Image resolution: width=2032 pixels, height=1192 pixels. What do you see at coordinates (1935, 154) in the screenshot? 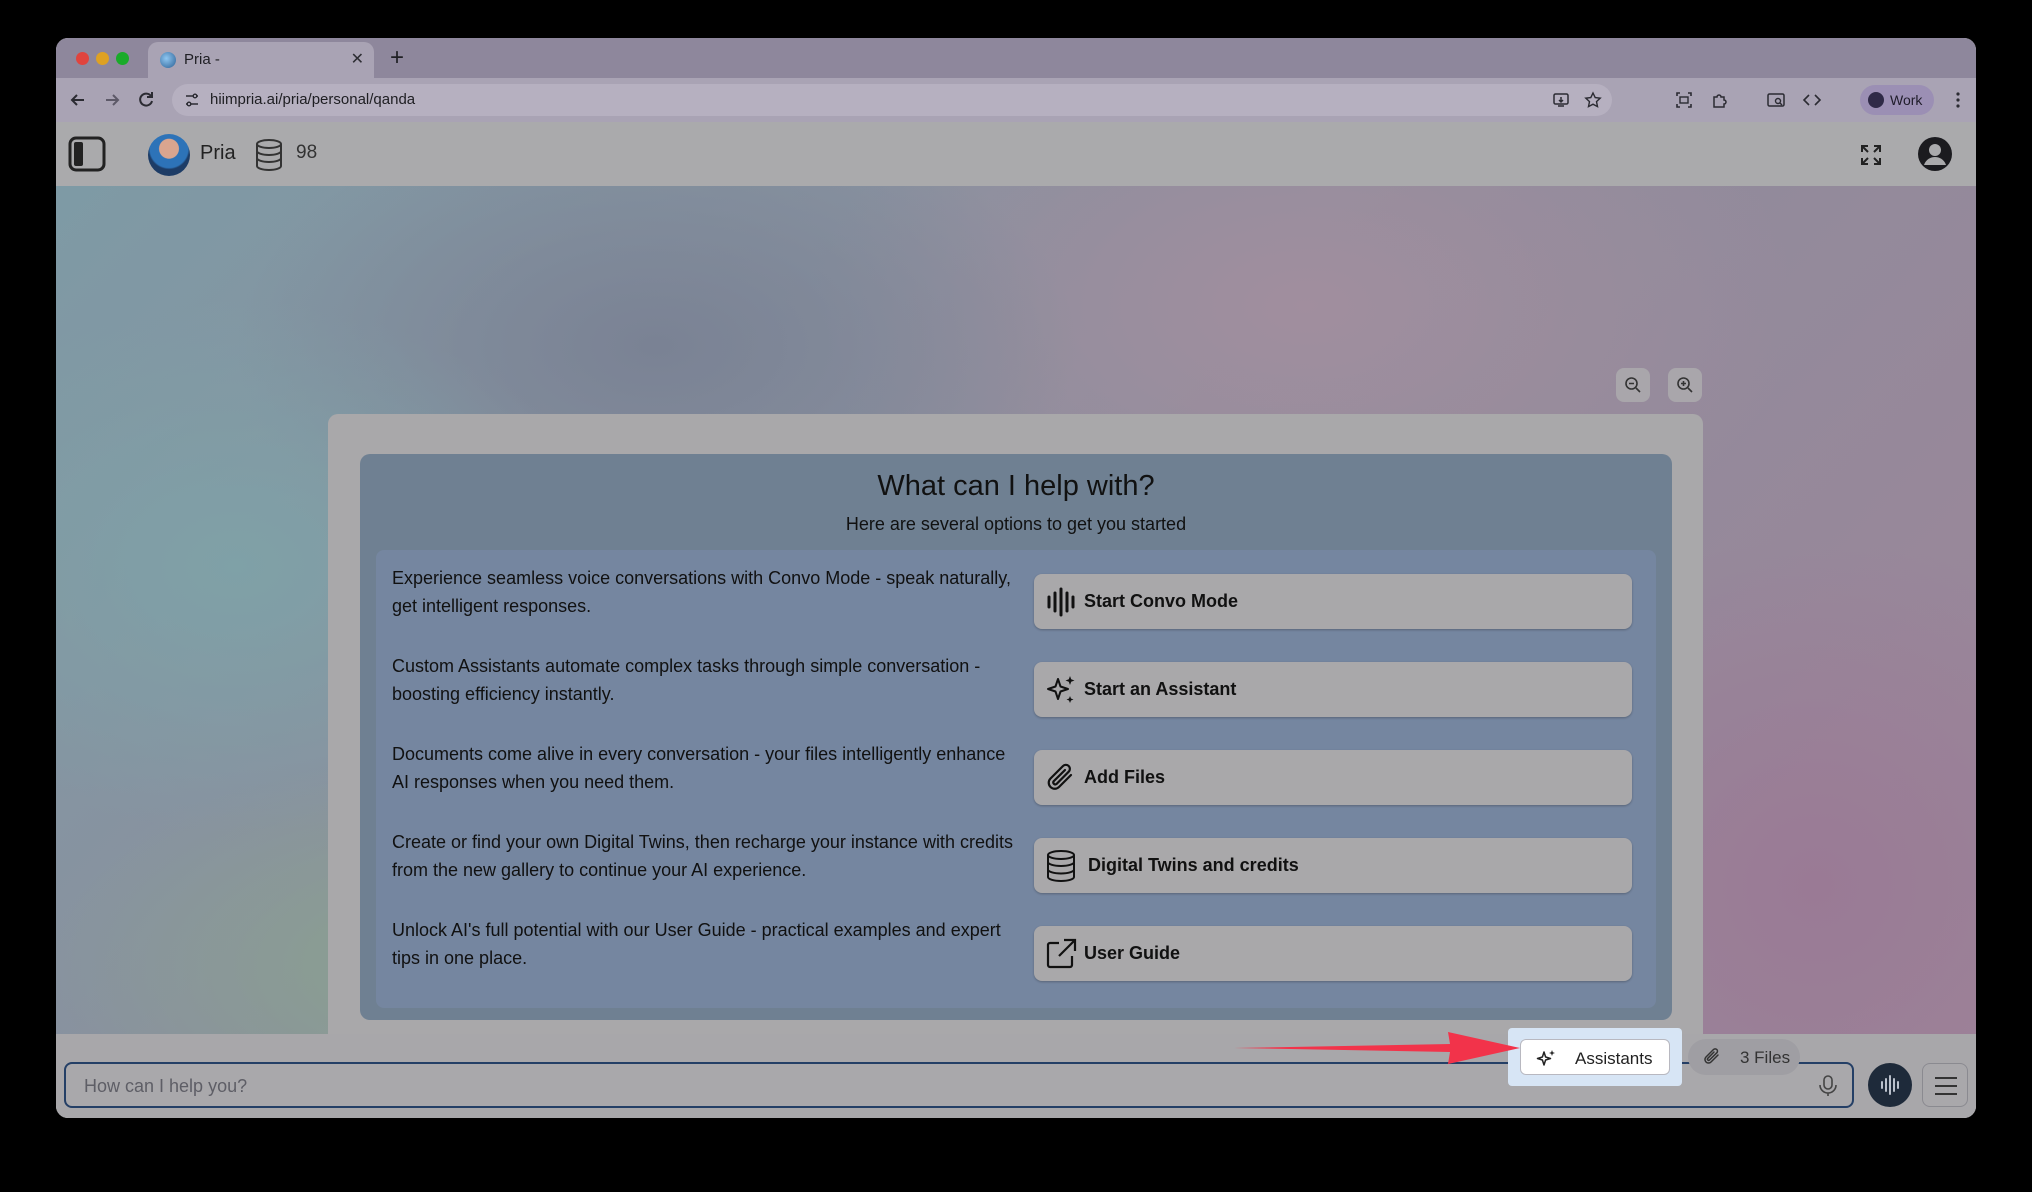
I see `user-account-icon` at bounding box center [1935, 154].